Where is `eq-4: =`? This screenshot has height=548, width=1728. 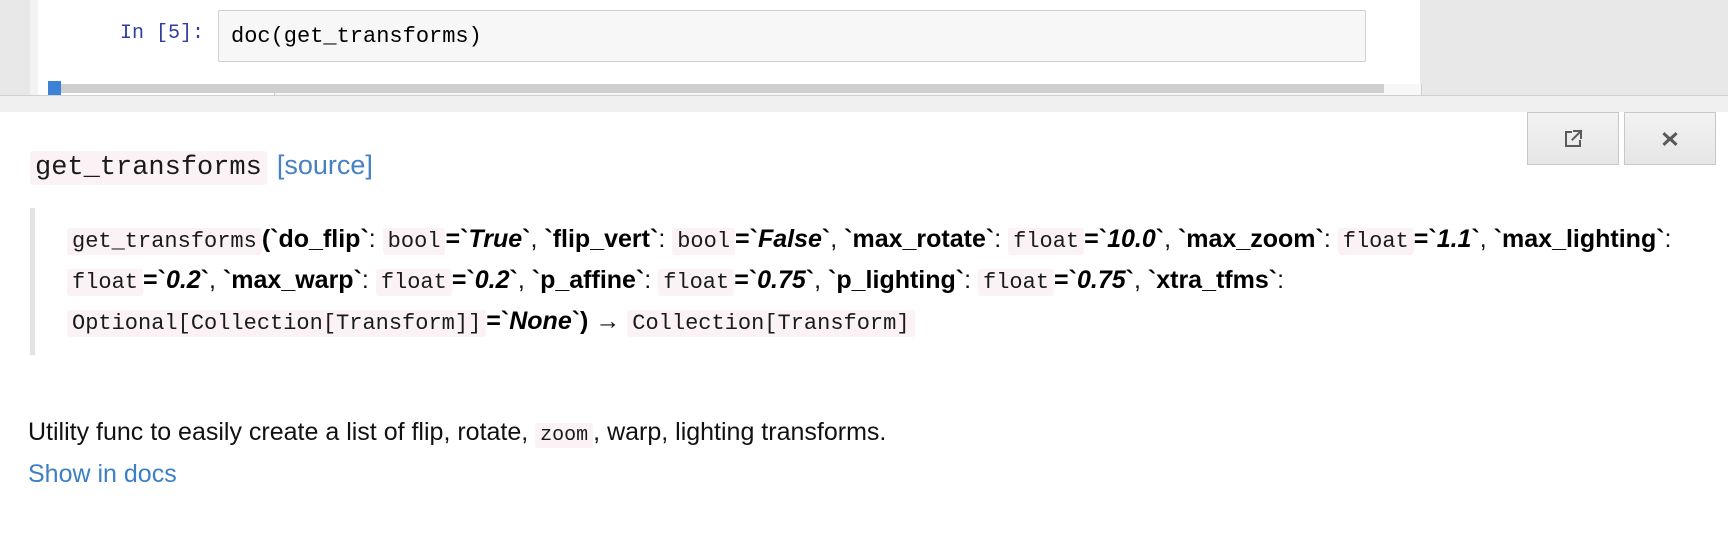 eq-4: = is located at coordinates (150, 280).